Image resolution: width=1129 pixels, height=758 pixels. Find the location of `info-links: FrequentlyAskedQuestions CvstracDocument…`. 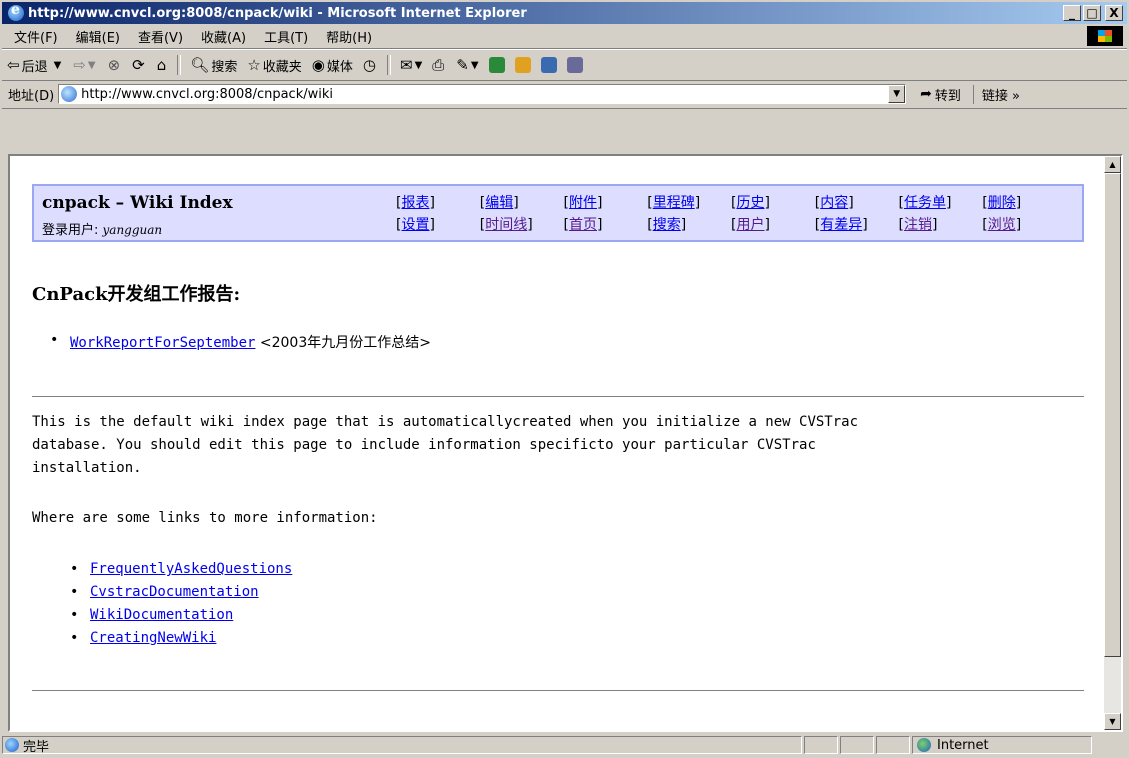

info-links: FrequentlyAskedQuestions CvstracDocument… is located at coordinates (181, 604).